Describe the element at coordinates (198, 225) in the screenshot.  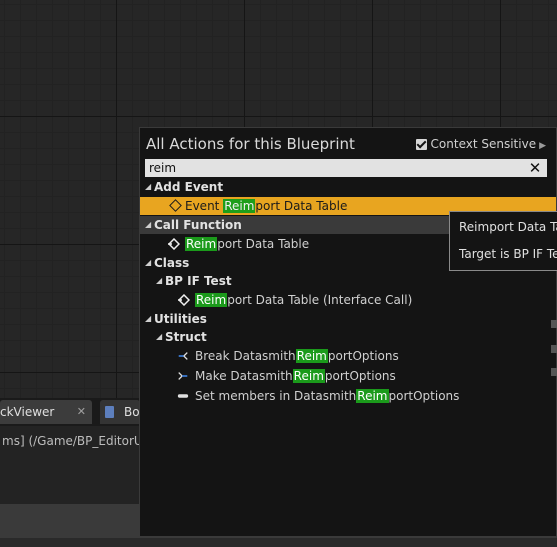
I see `category-label: Call Function` at that location.